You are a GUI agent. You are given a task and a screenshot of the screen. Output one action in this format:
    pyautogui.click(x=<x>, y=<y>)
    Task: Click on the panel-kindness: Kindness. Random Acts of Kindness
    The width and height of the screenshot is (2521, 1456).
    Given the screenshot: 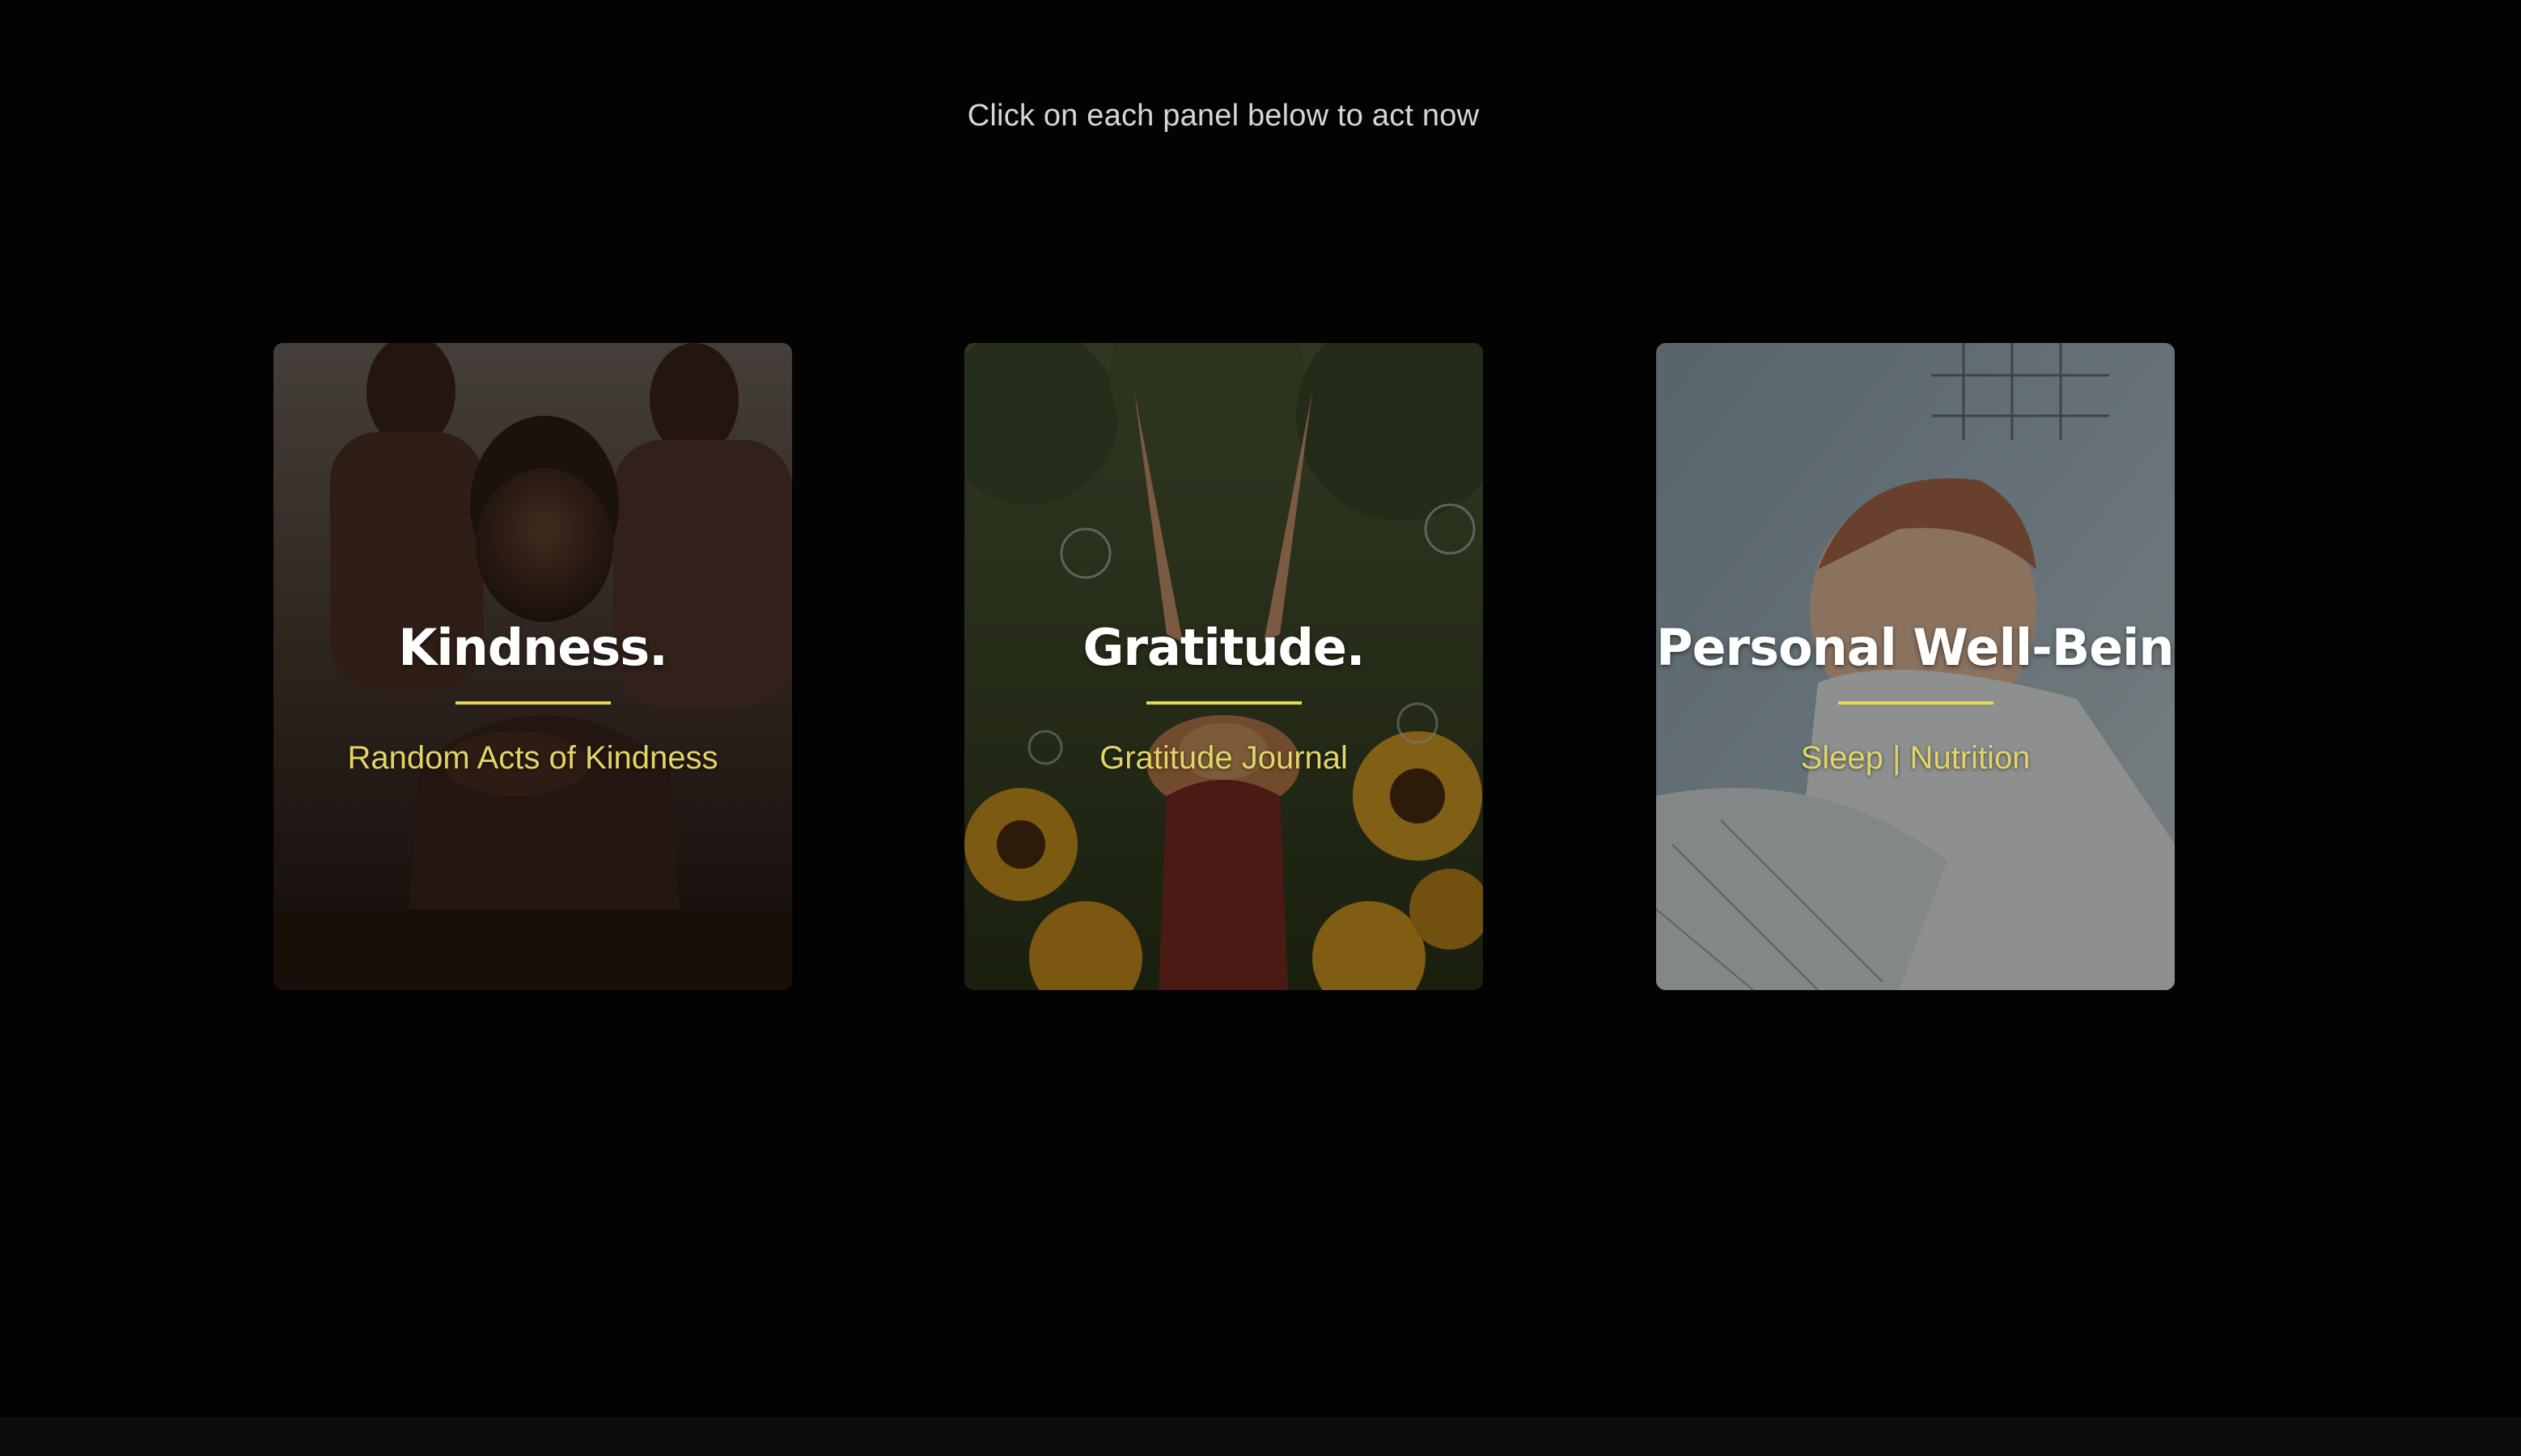 What is the action you would take?
    pyautogui.click(x=532, y=666)
    